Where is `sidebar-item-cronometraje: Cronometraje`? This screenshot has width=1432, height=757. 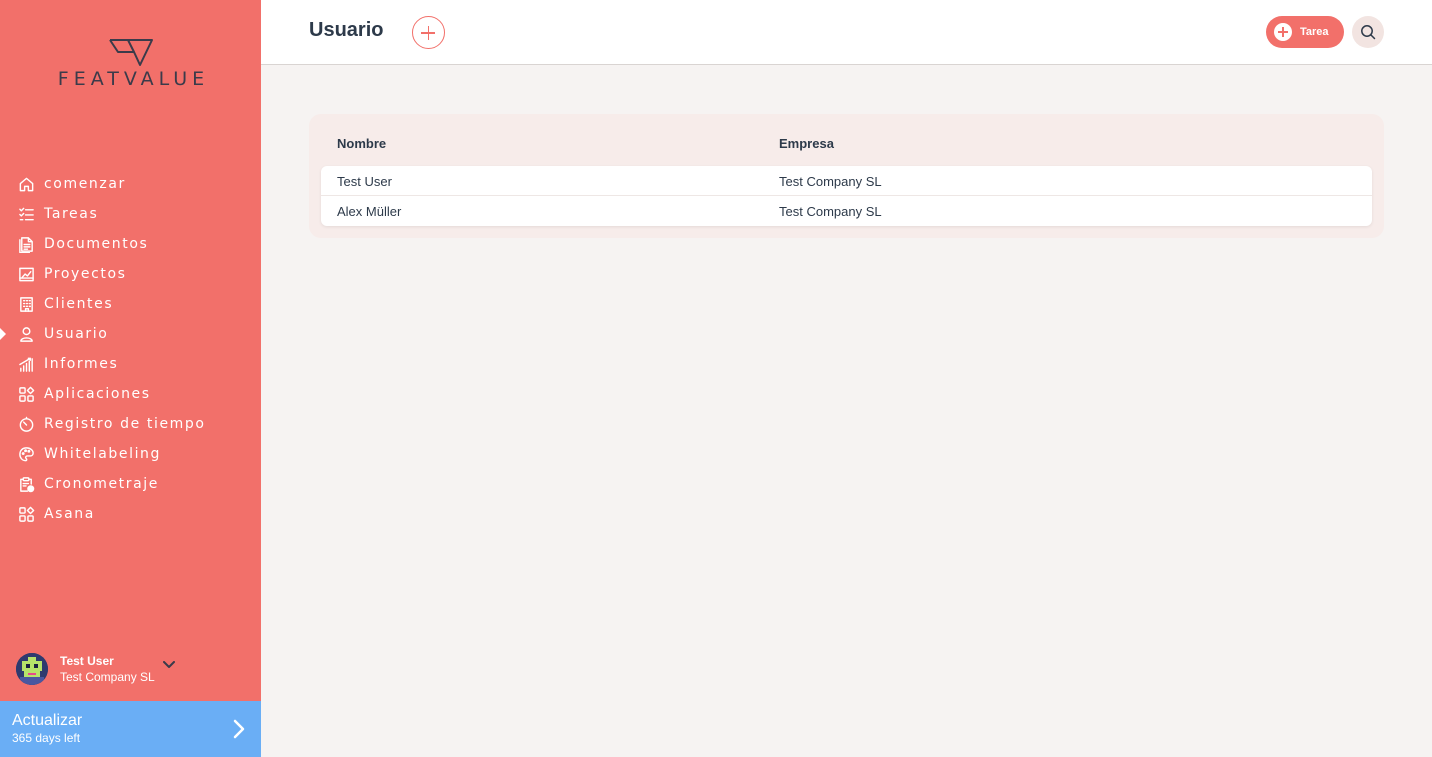
sidebar-item-cronometraje: Cronometraje is located at coordinates (130, 484).